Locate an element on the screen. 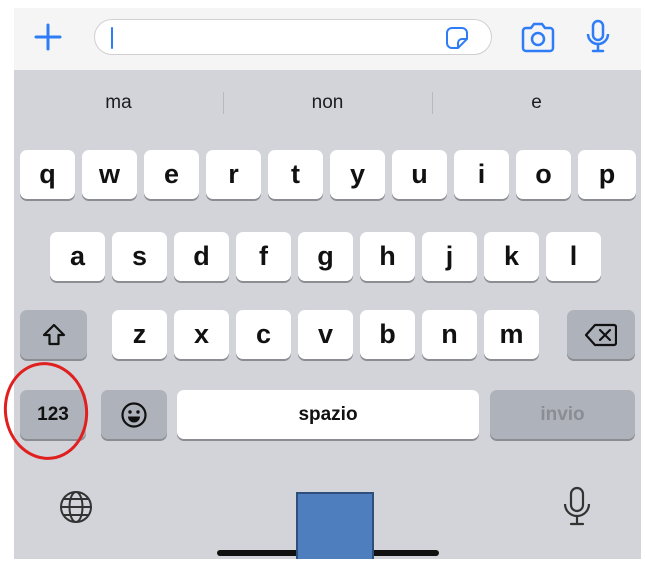 This screenshot has width=645, height=561. key-j: j is located at coordinates (449, 256).